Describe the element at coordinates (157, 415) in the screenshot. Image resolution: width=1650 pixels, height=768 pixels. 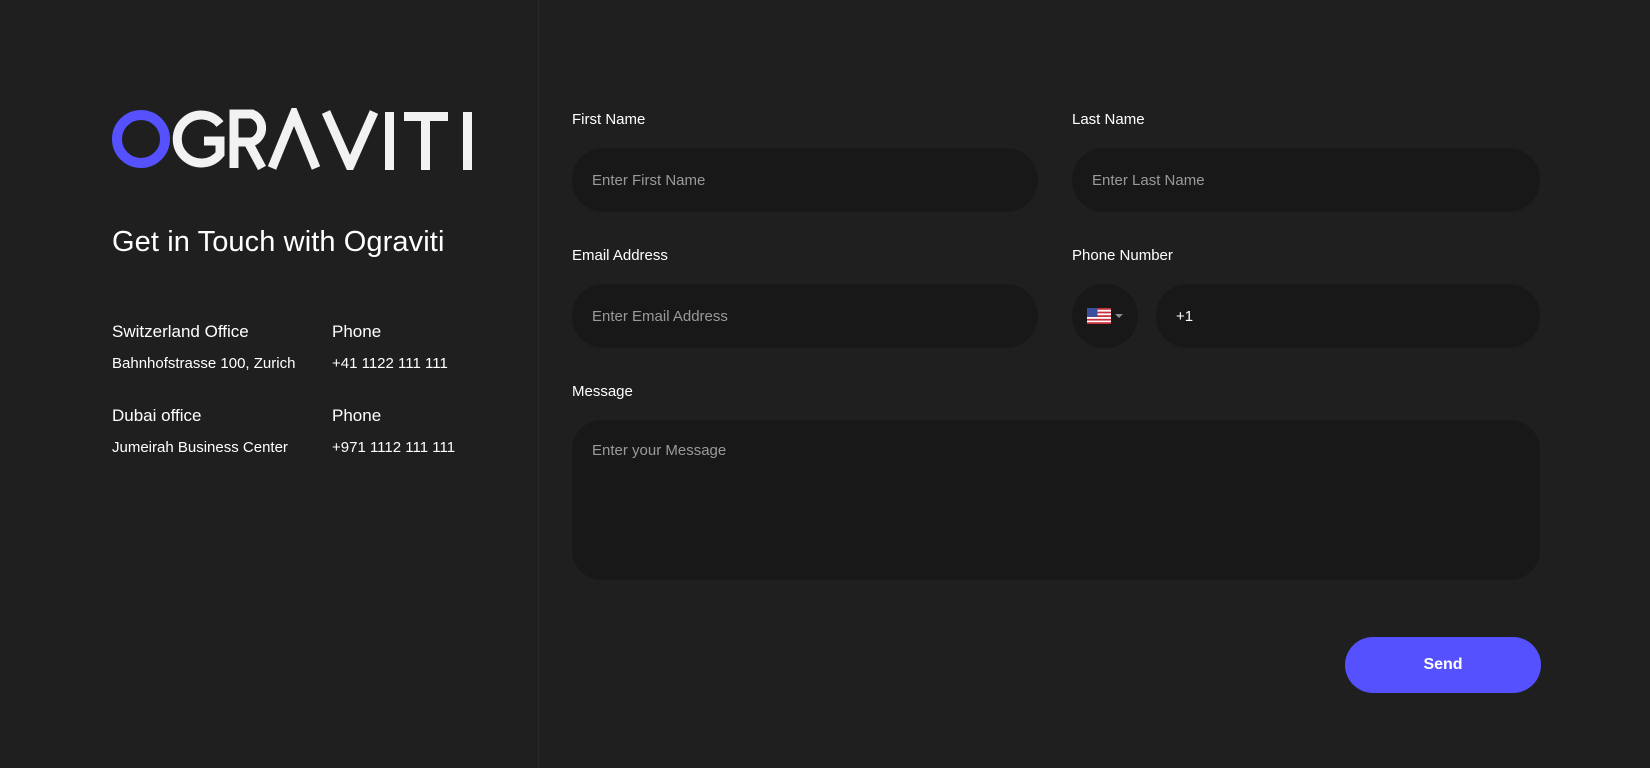
I see `office-title: Dubai office` at that location.